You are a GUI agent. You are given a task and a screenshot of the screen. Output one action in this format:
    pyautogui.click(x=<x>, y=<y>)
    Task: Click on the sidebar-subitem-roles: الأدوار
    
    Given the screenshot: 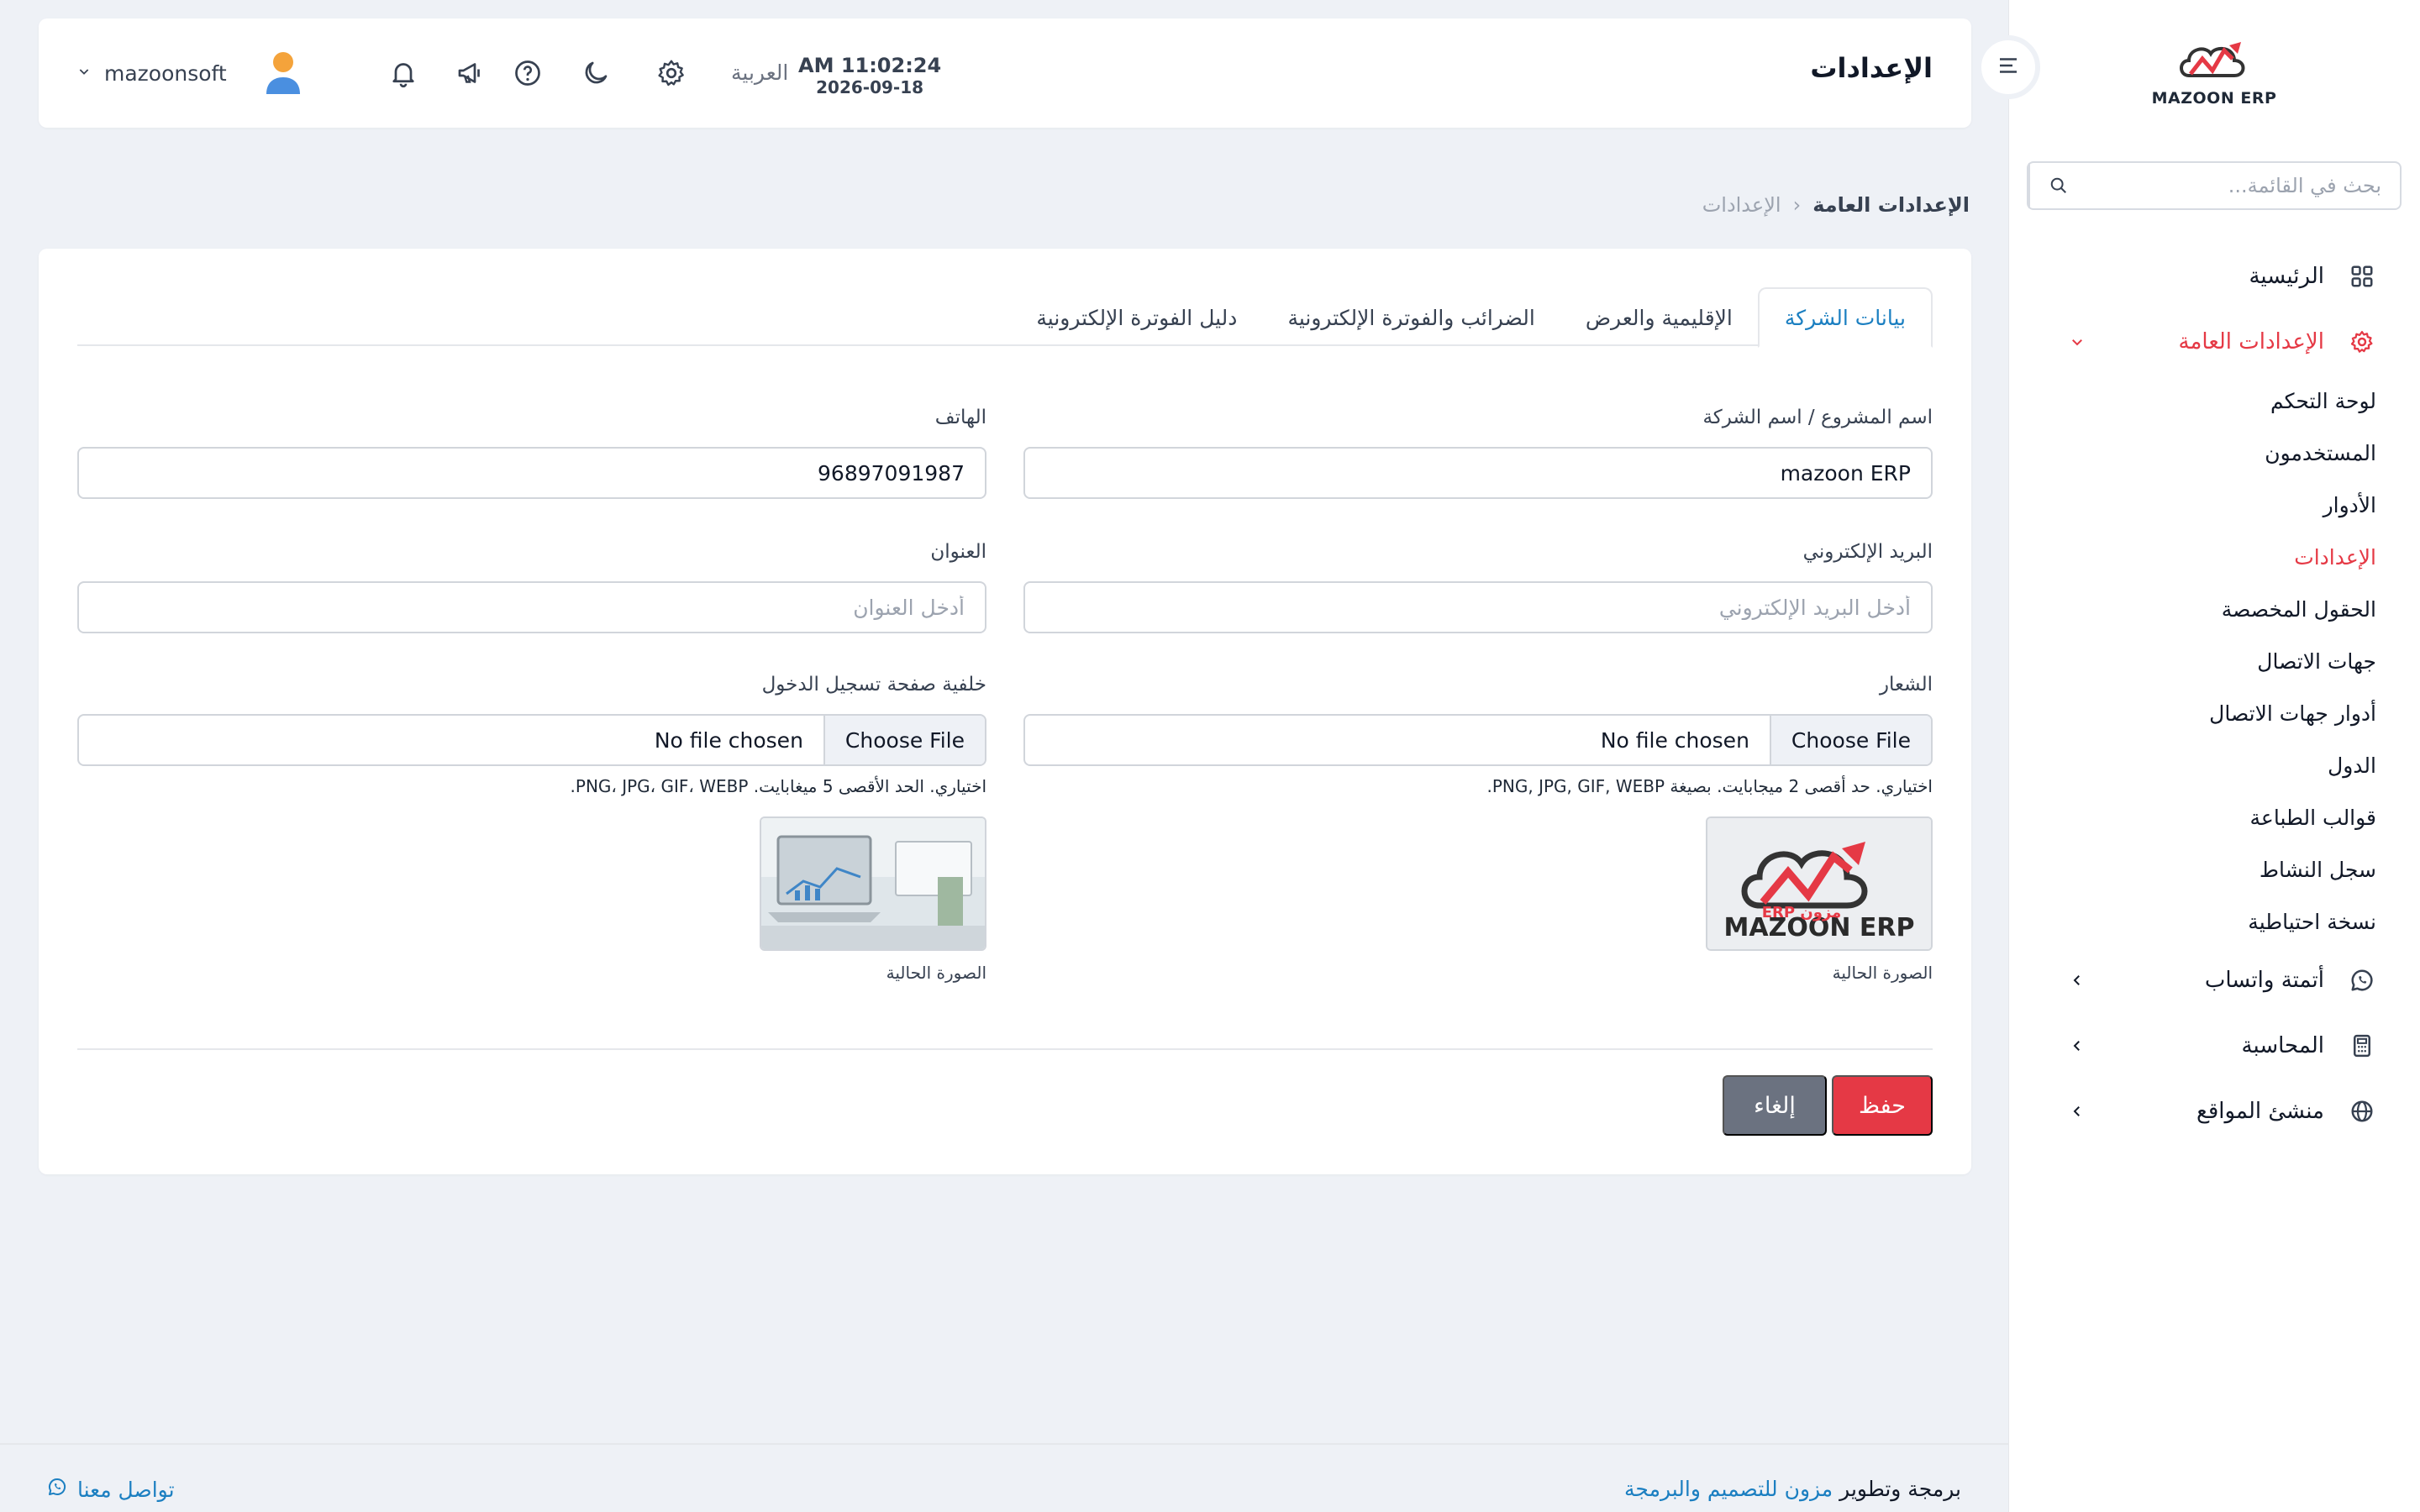 What is the action you would take?
    pyautogui.click(x=2214, y=505)
    